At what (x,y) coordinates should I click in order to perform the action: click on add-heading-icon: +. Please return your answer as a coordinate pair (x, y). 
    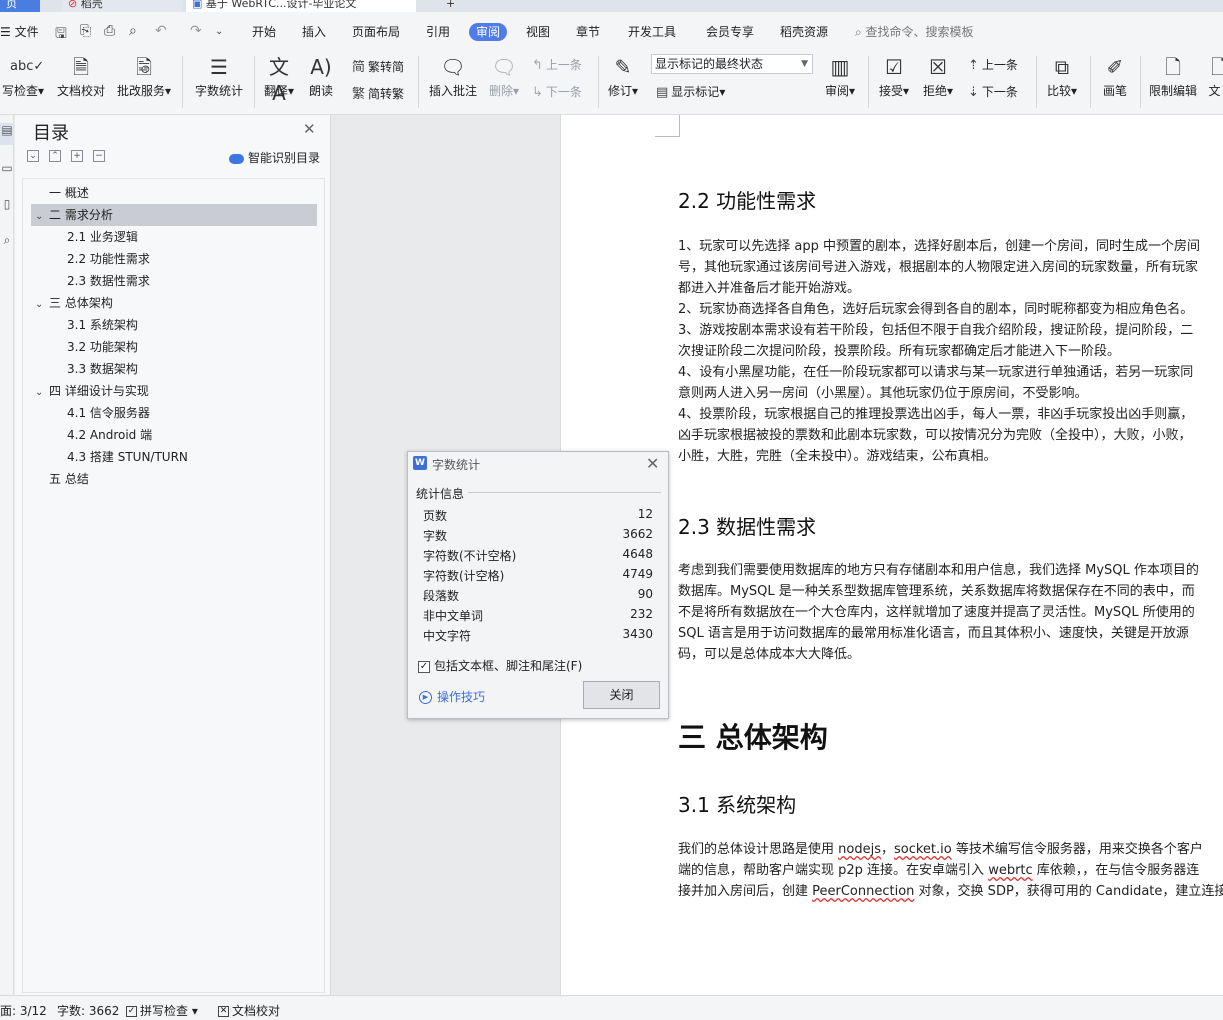
    Looking at the image, I should click on (77, 156).